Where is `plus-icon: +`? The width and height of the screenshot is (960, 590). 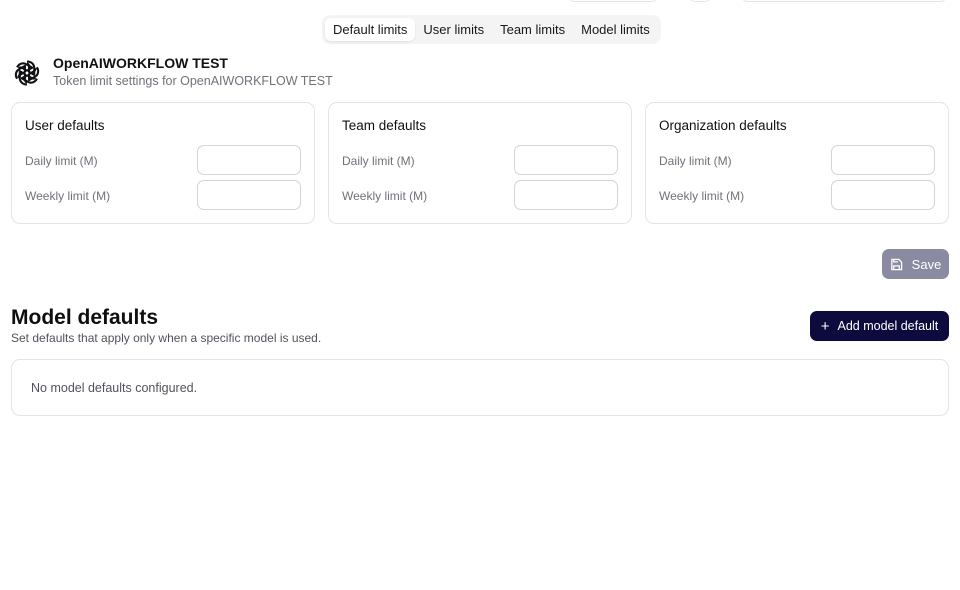 plus-icon: + is located at coordinates (825, 326).